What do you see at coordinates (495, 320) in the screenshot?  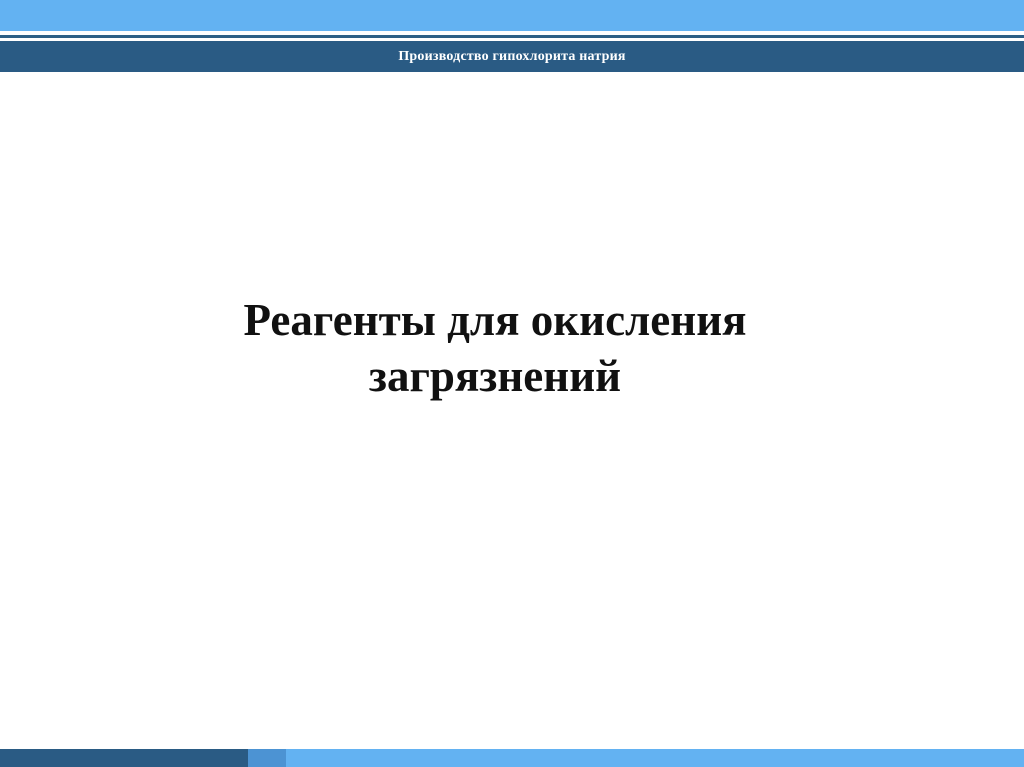 I see `slide-title-line-1: Реагенты для окисления` at bounding box center [495, 320].